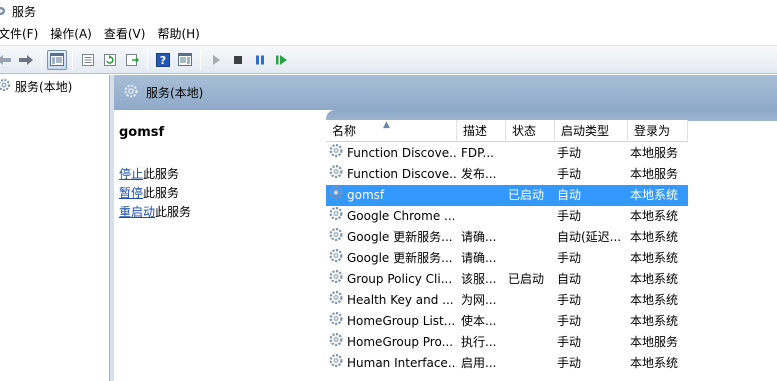 The height and width of the screenshot is (381, 777). I want to click on column-status: 状态, so click(530, 131).